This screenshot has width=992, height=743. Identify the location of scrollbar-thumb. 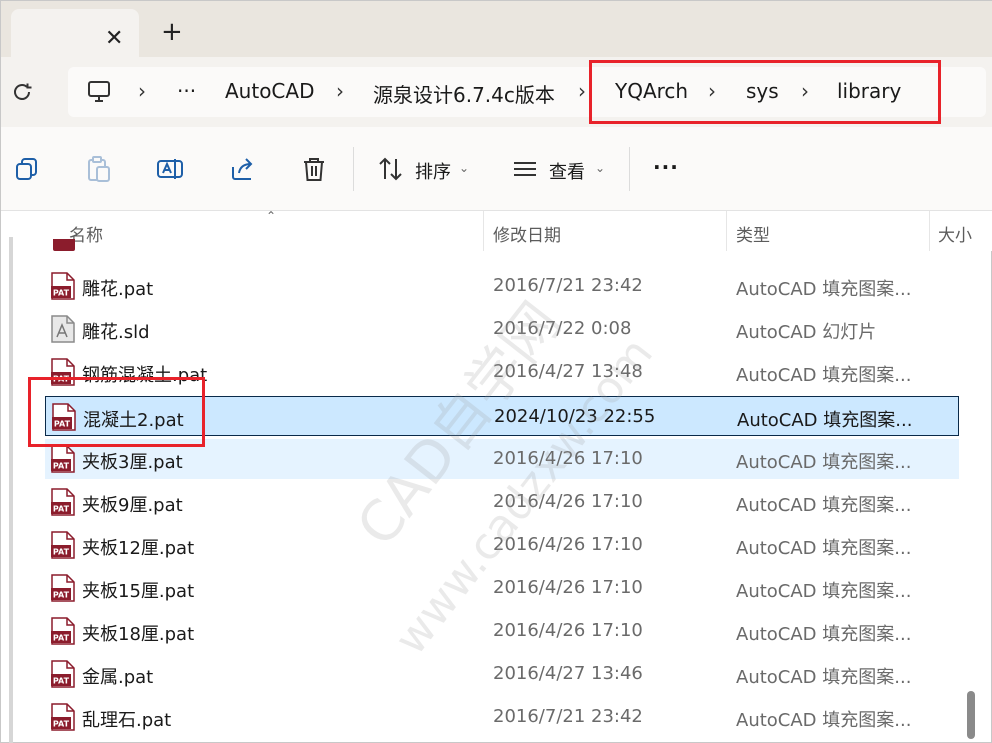
(971, 715).